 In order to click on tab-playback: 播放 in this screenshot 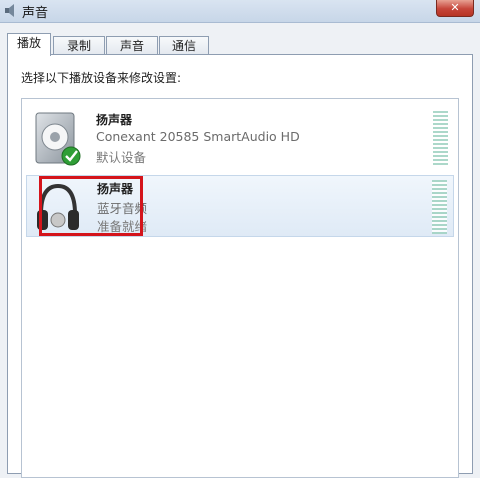, I will do `click(29, 44)`.